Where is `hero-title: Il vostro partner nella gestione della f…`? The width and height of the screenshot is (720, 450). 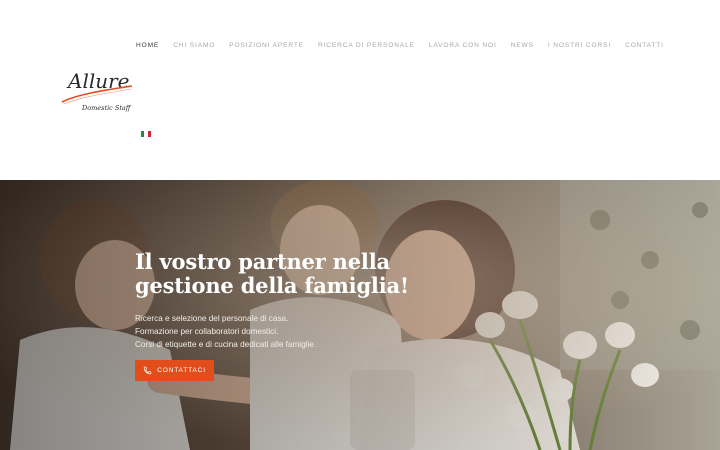
hero-title: Il vostro partner nella gestione della f… is located at coordinates (285, 274).